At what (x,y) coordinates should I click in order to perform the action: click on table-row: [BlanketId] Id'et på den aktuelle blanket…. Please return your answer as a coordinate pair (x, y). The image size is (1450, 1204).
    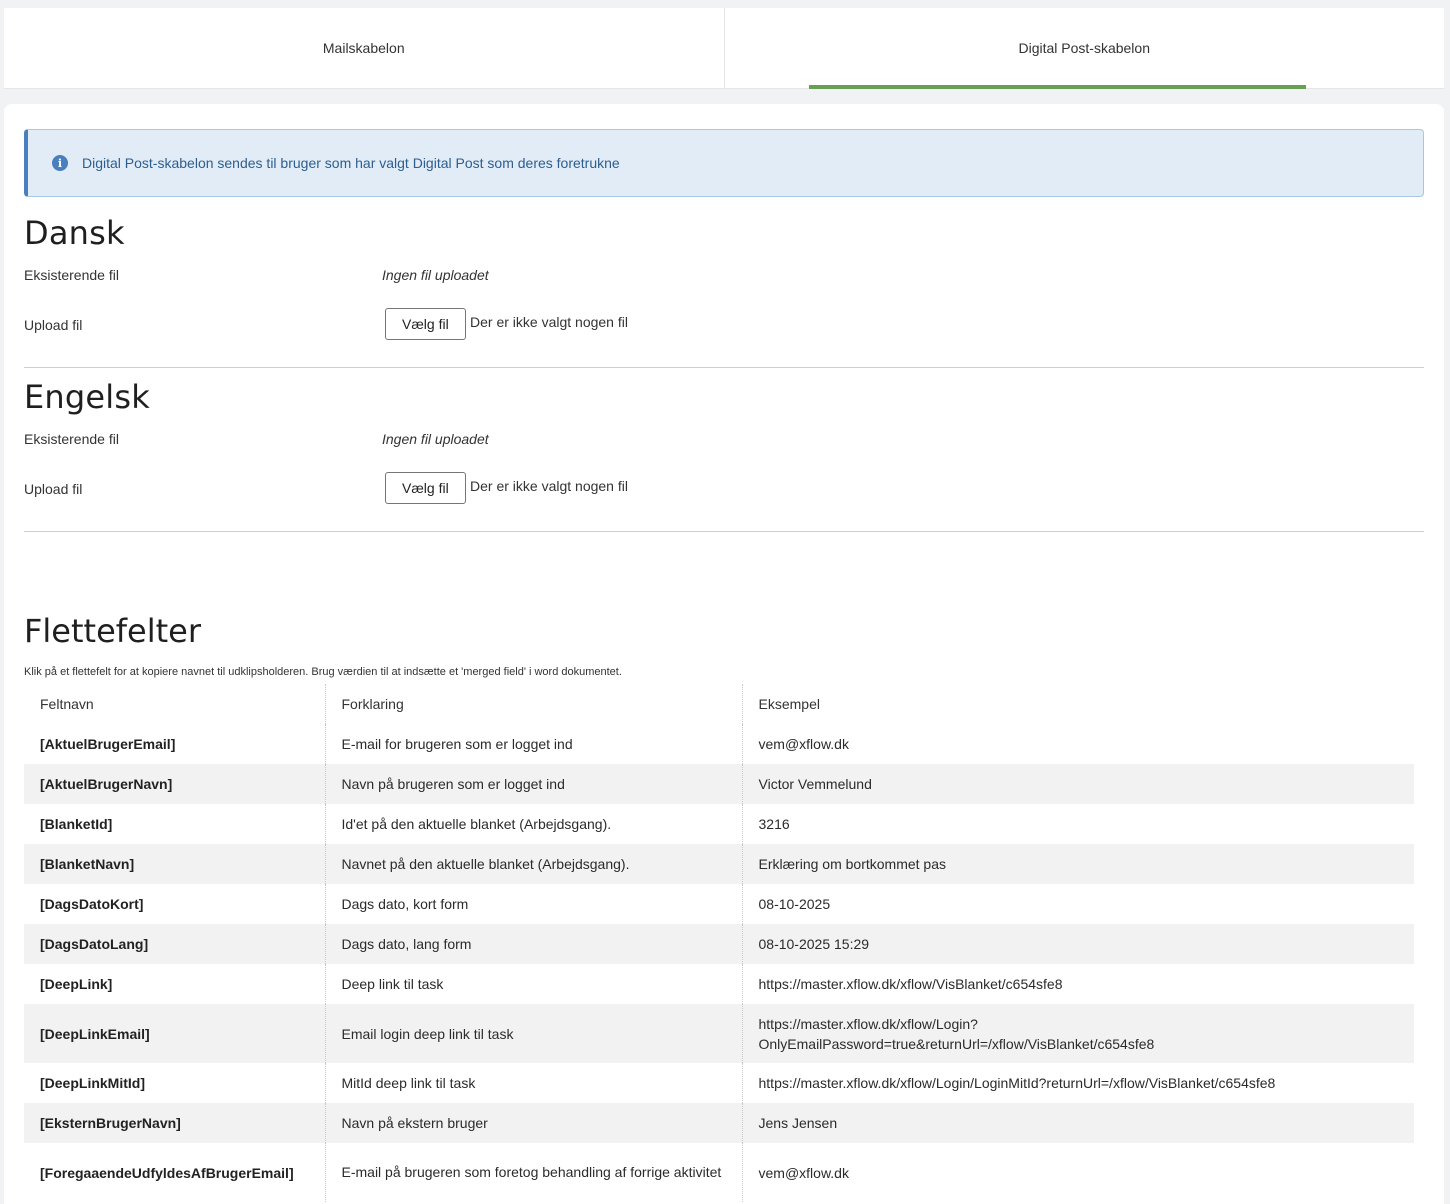
    Looking at the image, I should click on (719, 824).